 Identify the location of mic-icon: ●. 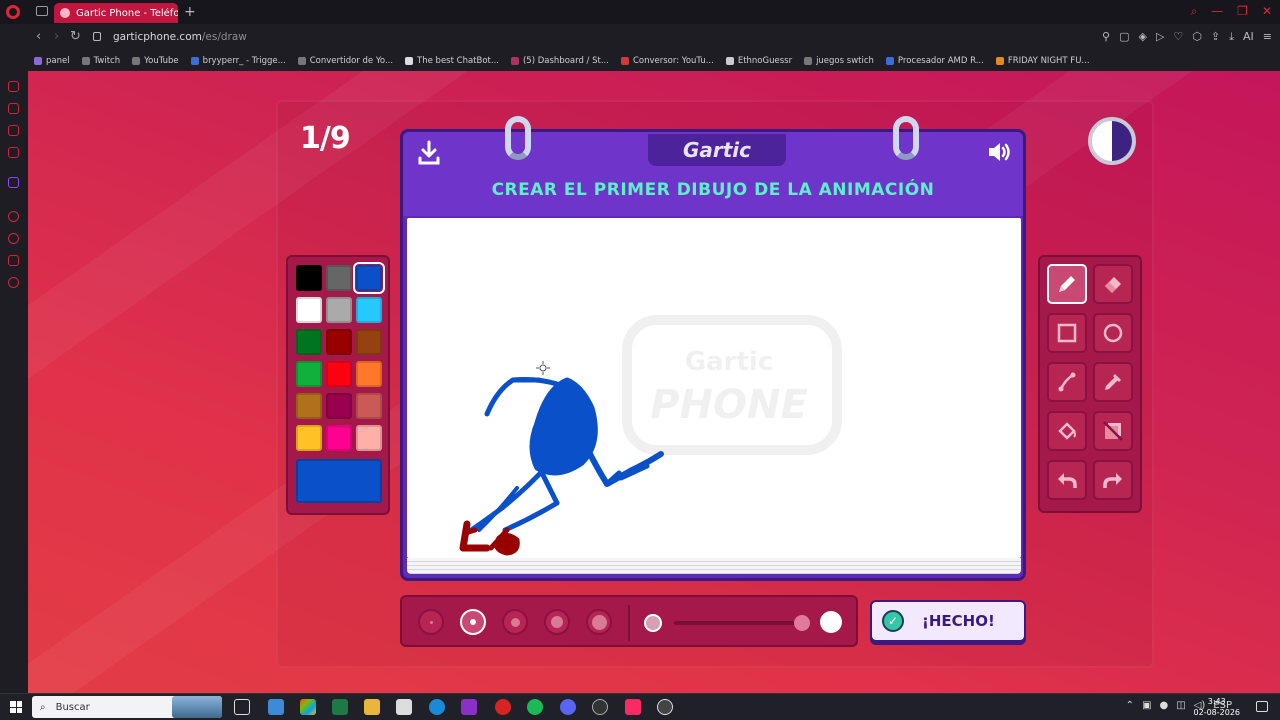
(1164, 705).